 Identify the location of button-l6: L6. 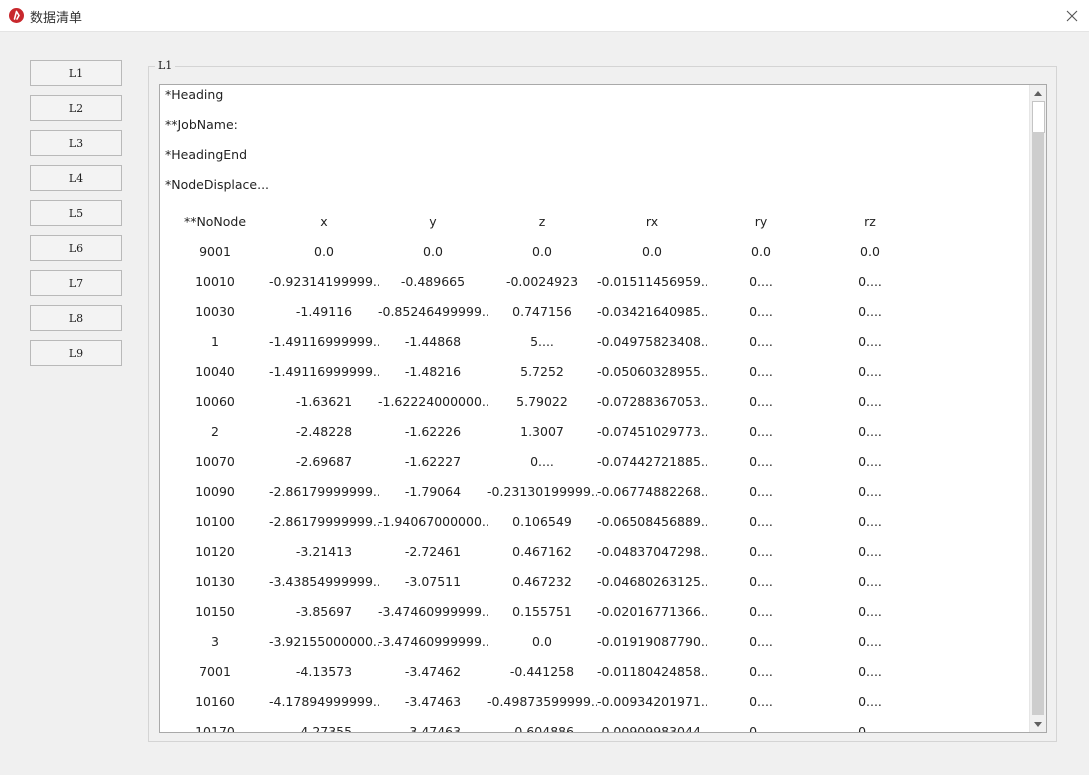
(76, 248).